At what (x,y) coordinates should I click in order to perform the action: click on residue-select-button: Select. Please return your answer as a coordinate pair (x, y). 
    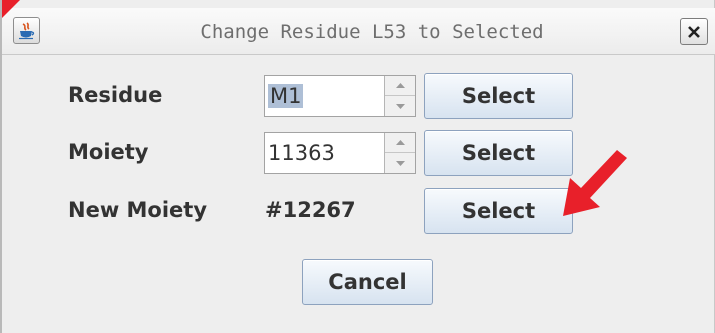
    Looking at the image, I should click on (498, 96).